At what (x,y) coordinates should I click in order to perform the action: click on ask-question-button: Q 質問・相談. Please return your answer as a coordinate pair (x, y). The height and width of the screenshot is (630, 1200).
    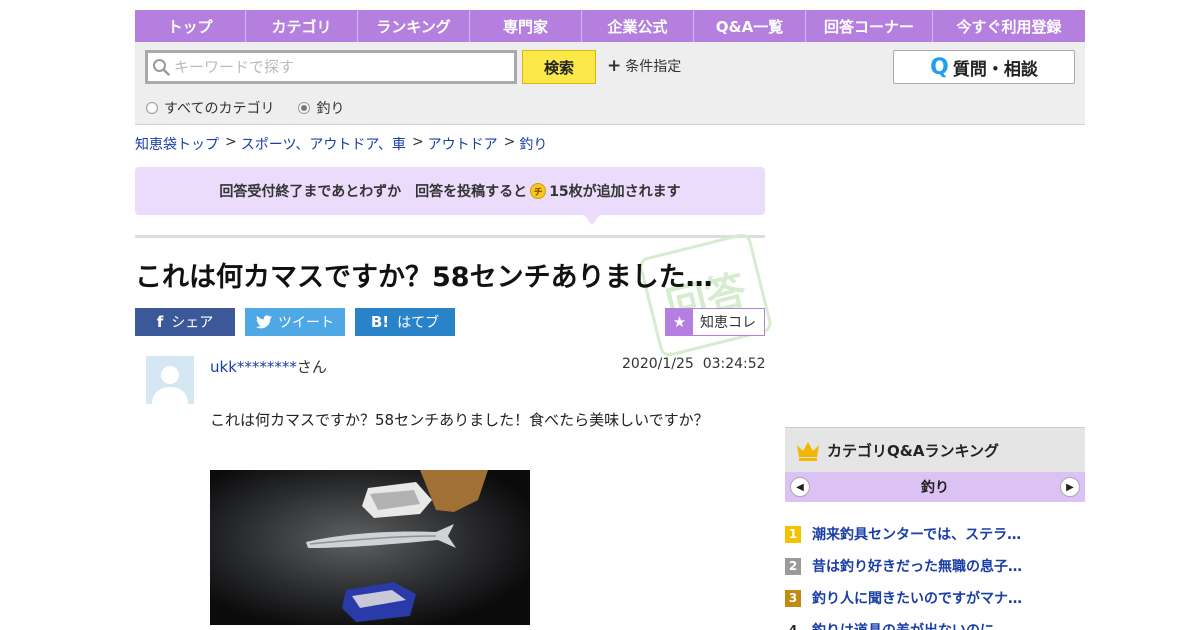
    Looking at the image, I should click on (984, 67).